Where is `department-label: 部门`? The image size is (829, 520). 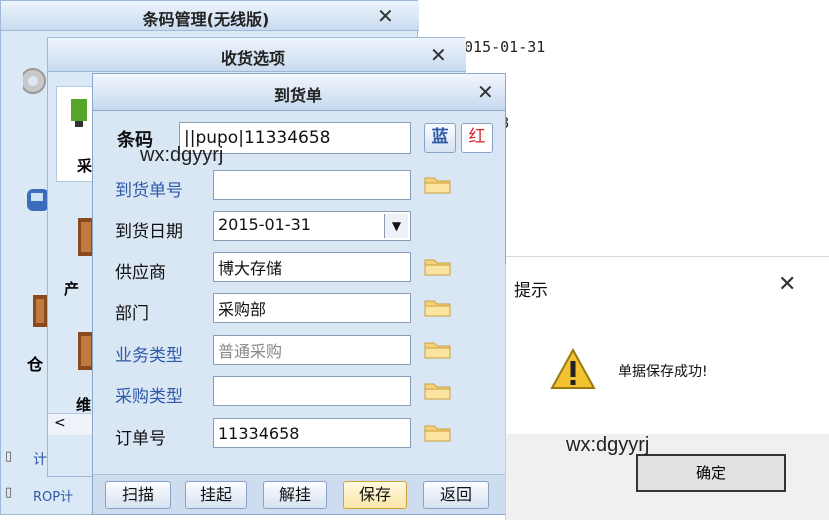
department-label: 部门 is located at coordinates (132, 314).